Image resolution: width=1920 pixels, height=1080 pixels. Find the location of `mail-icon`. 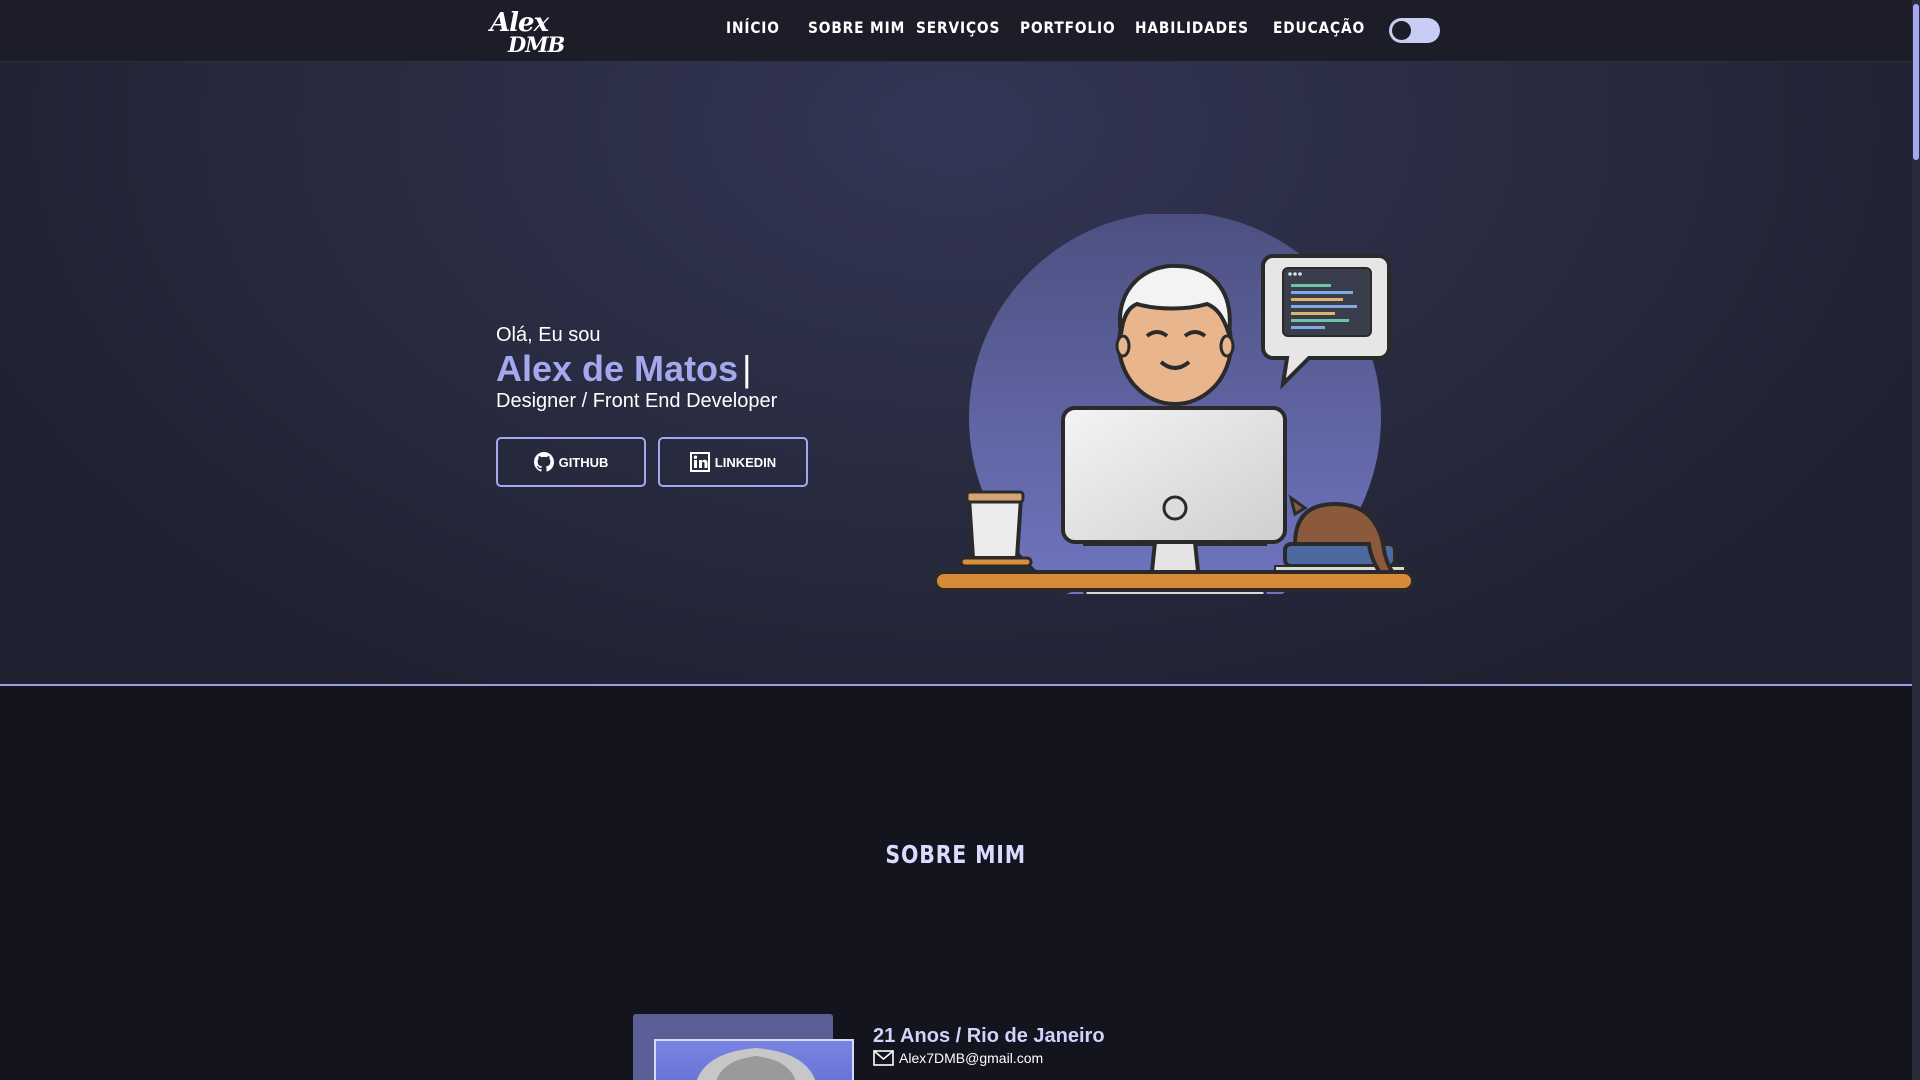

mail-icon is located at coordinates (883, 1058).